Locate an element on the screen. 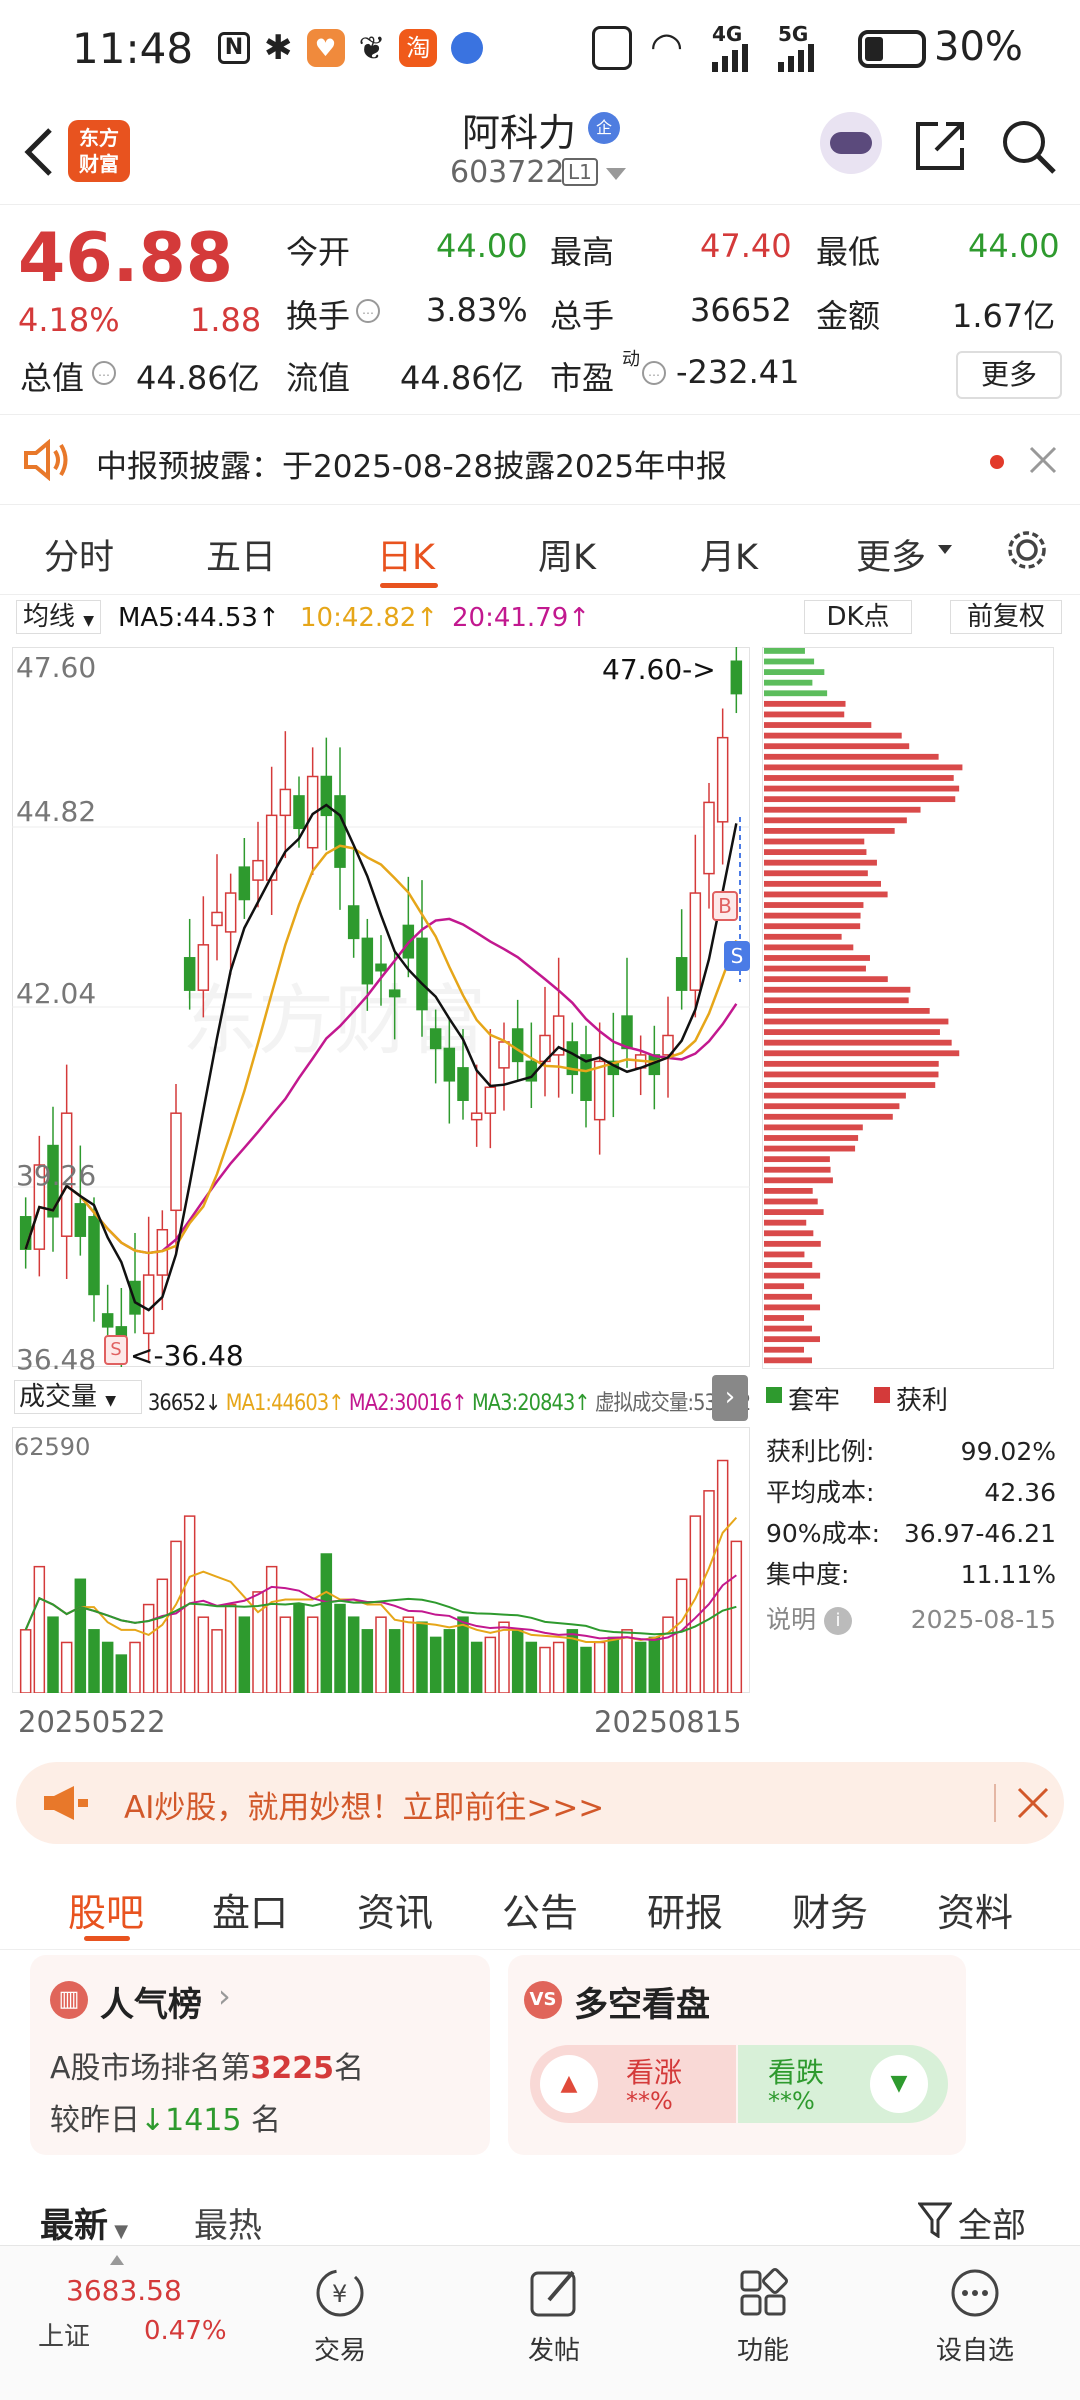 Image resolution: width=1080 pixels, height=2400 pixels. notice-bar: 中报预披露：于2025-08-28披露2025年中报 is located at coordinates (540, 460).